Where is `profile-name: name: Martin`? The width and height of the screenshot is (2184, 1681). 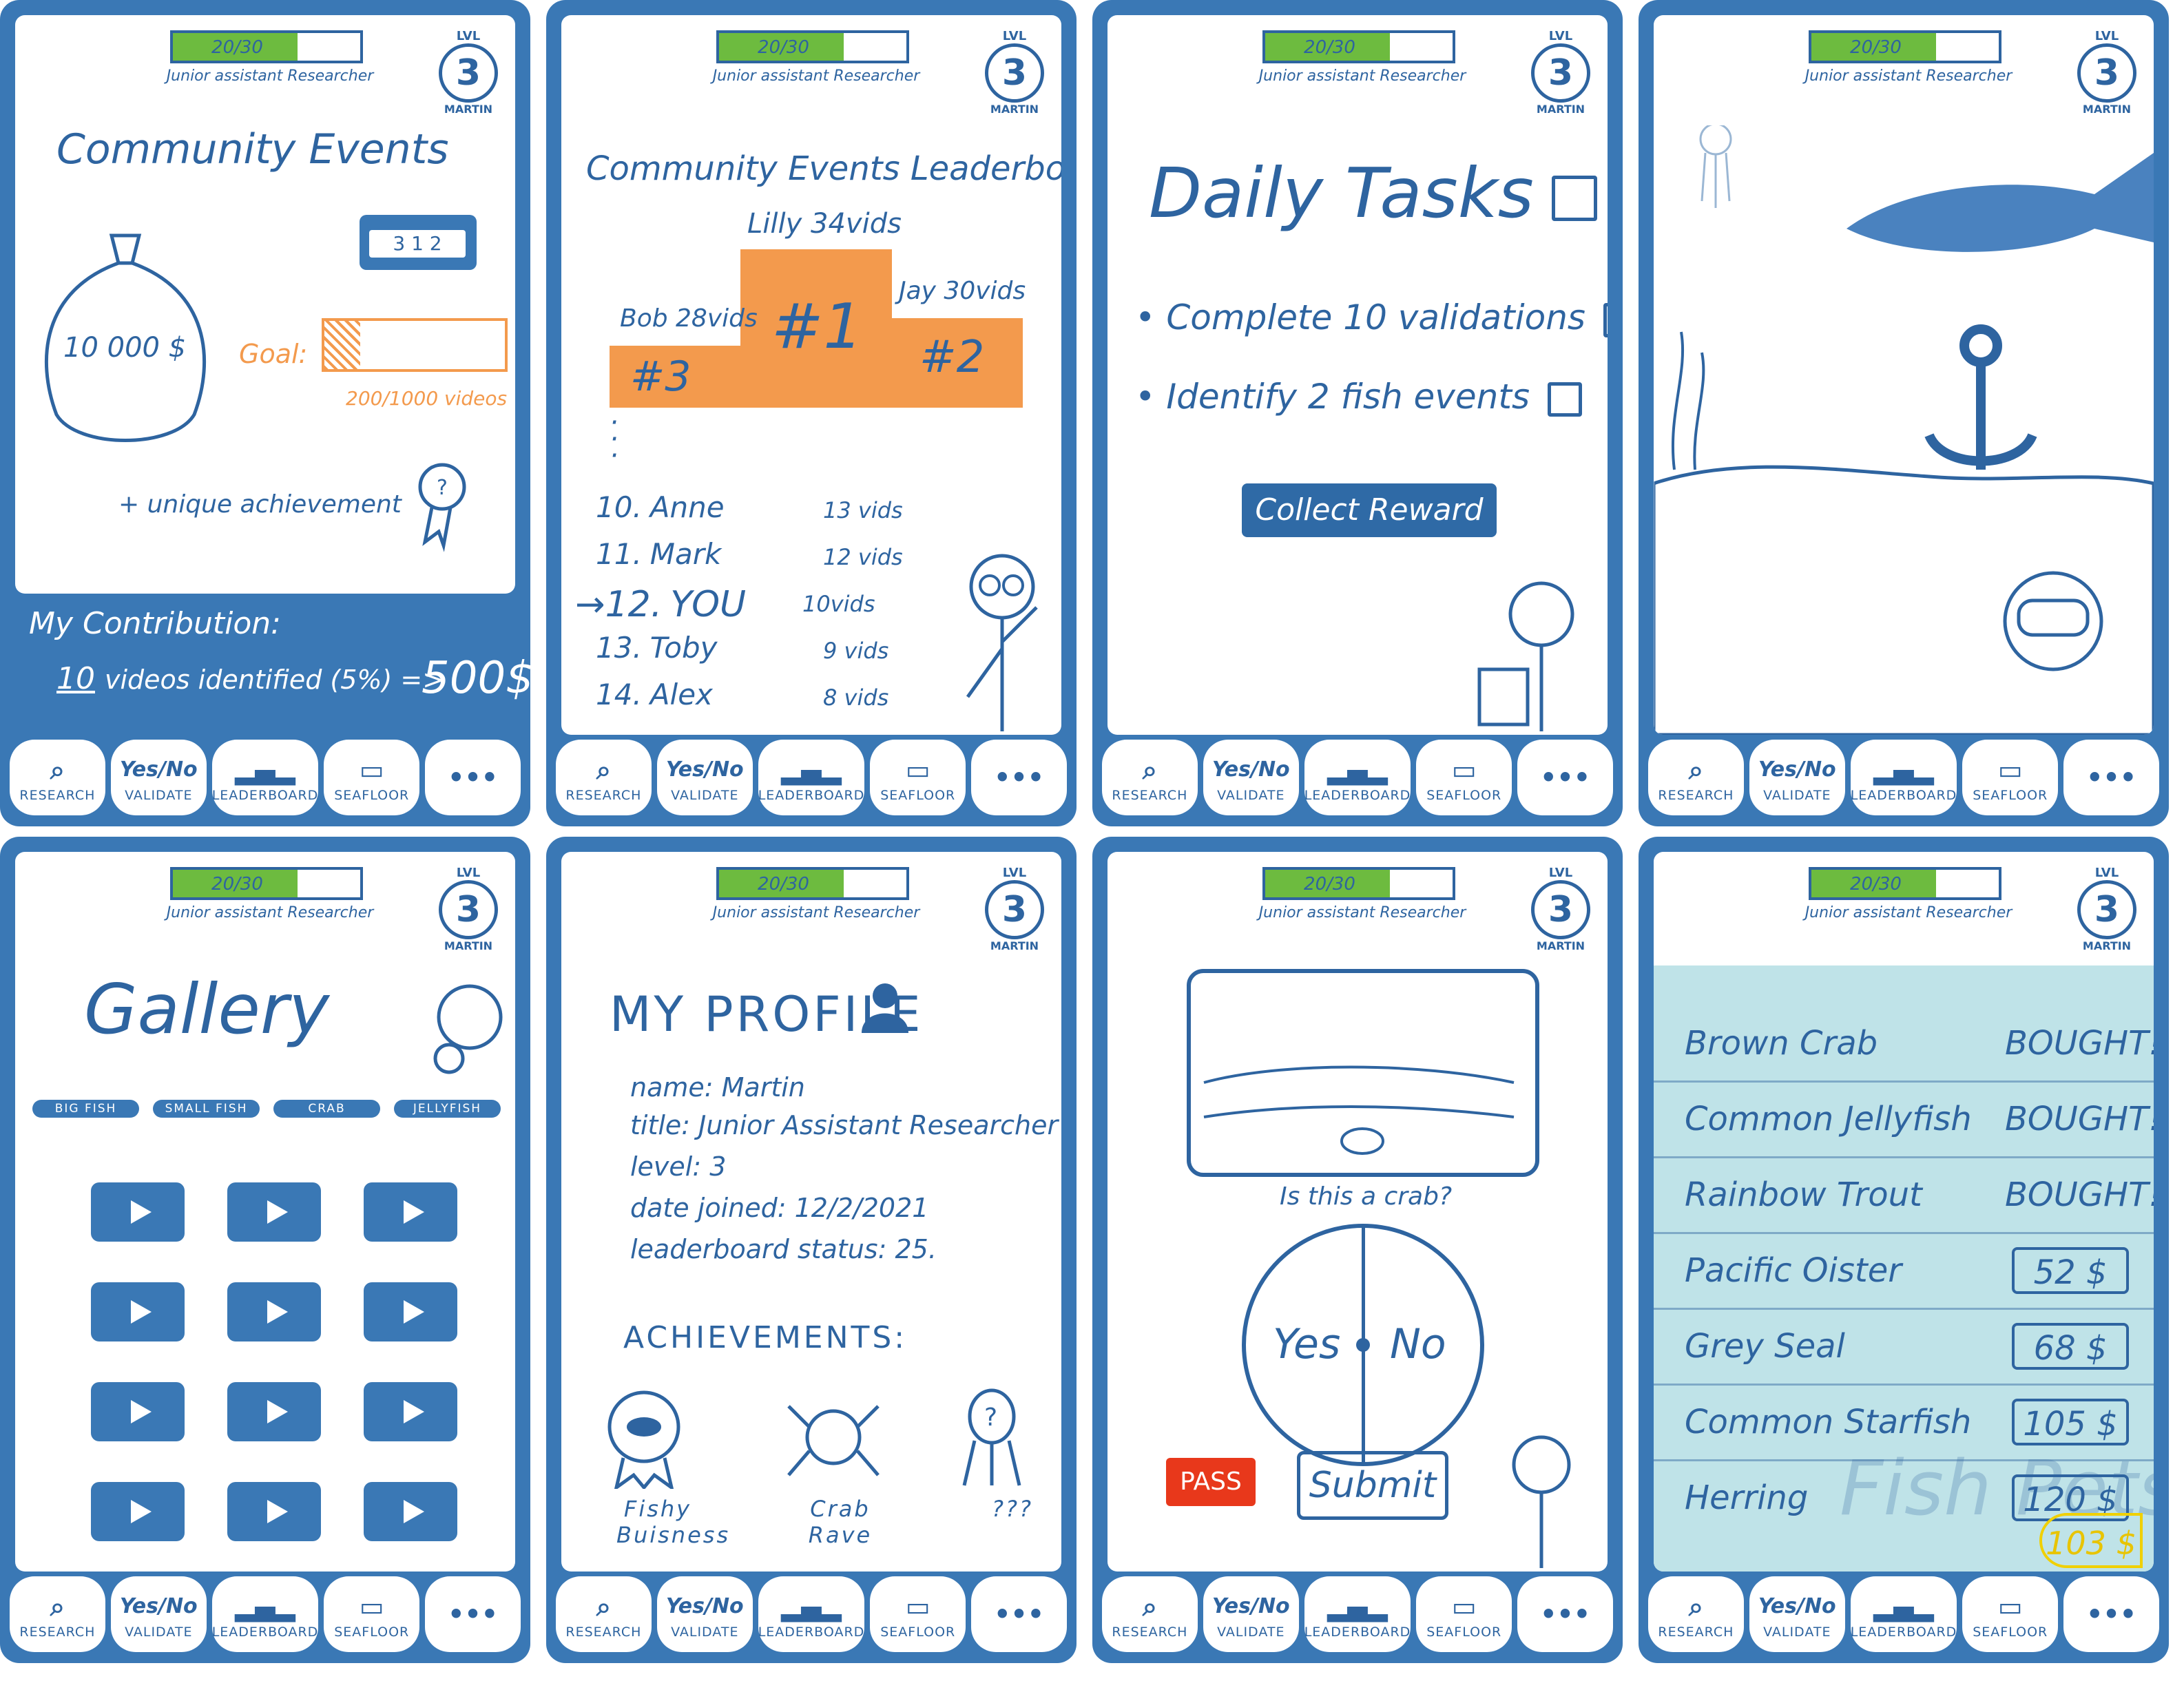
profile-name: name: Martin is located at coordinates (717, 1087).